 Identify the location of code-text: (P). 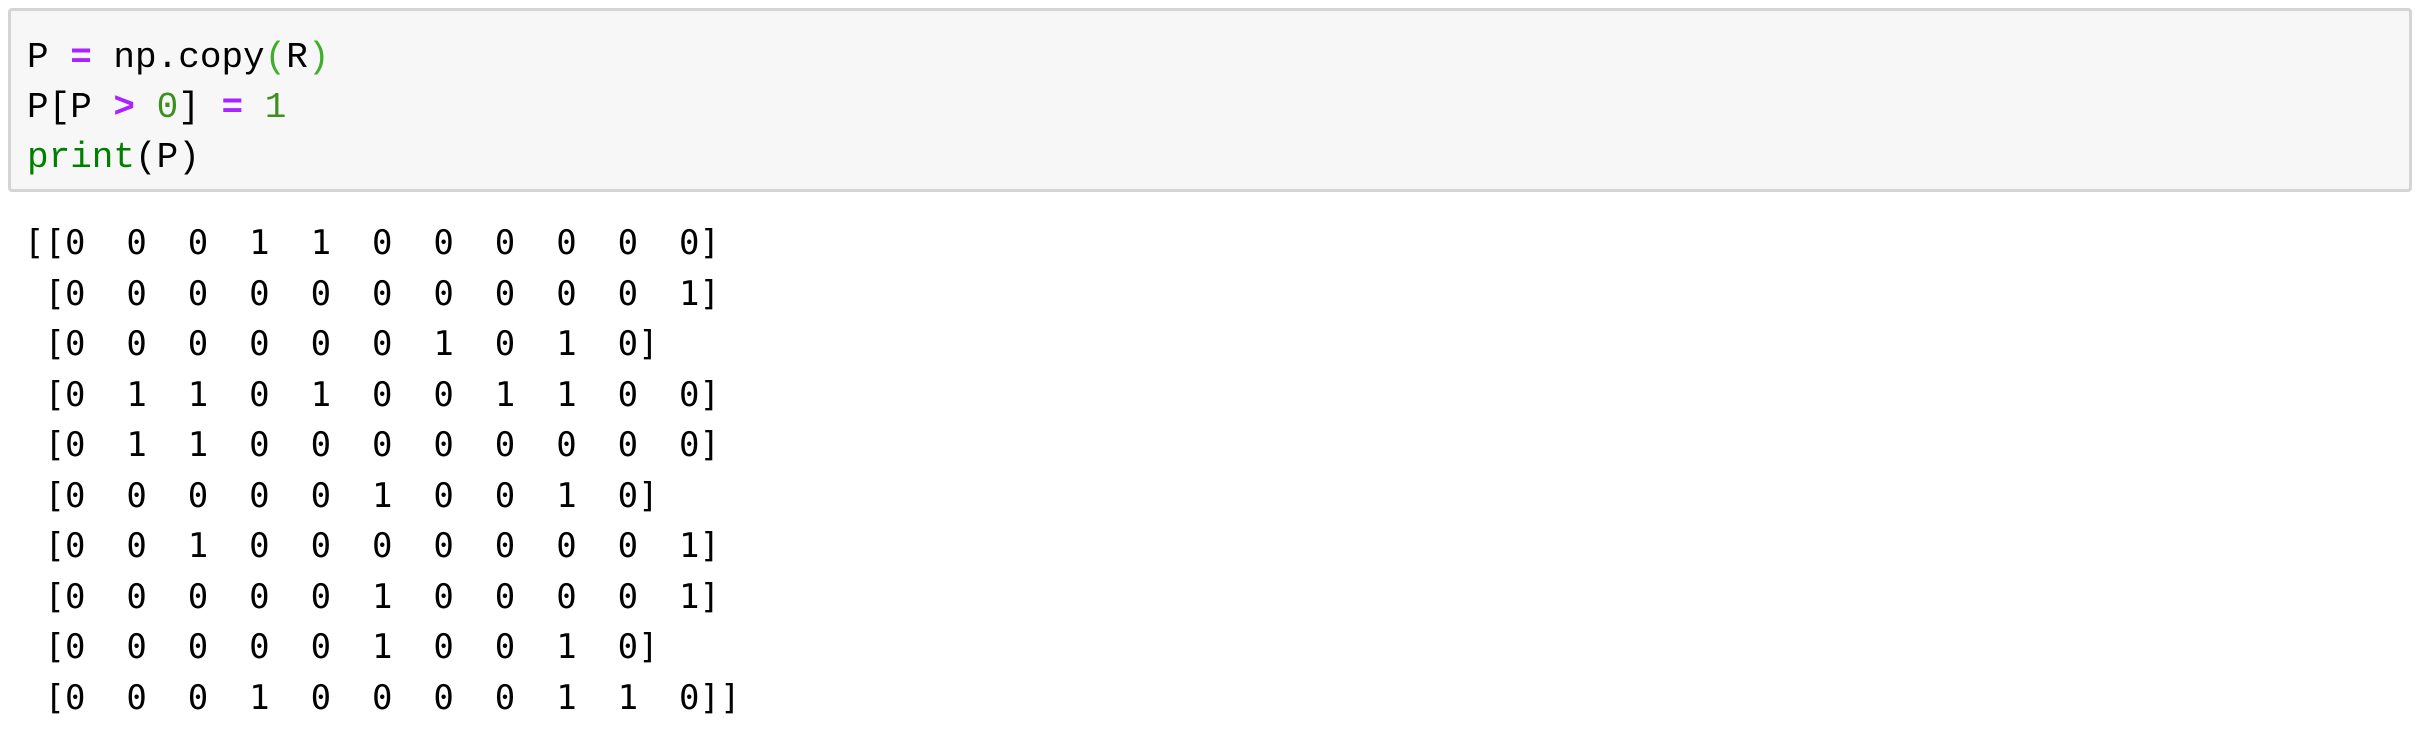
(167, 157).